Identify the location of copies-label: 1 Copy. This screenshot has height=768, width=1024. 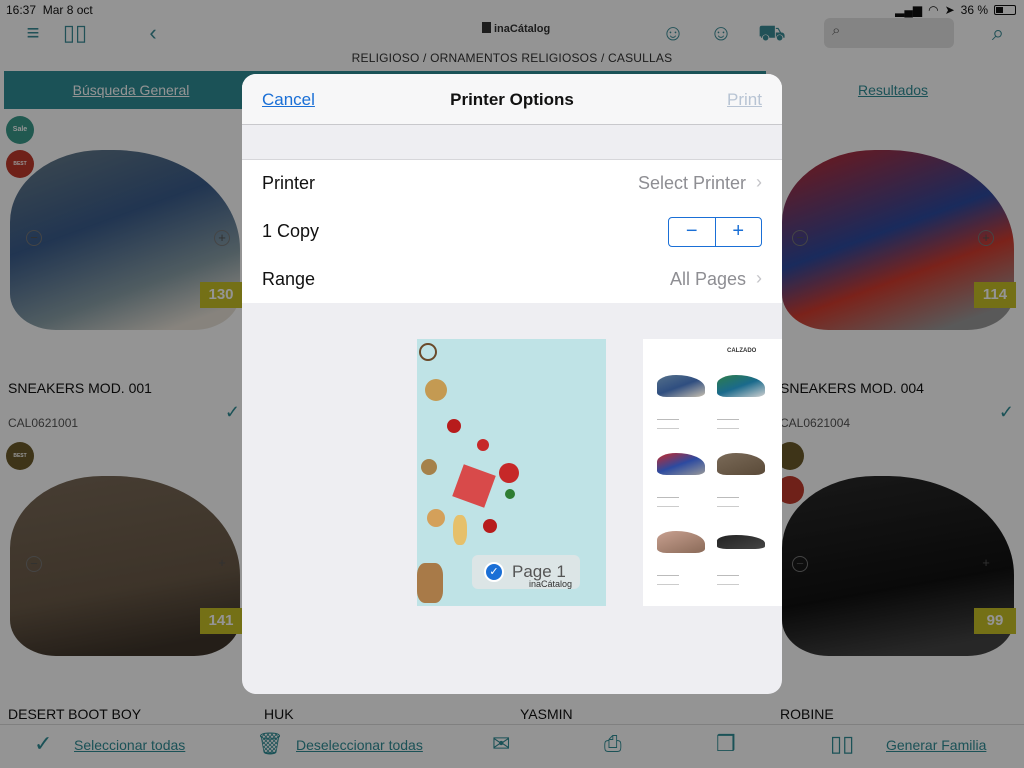
(291, 231).